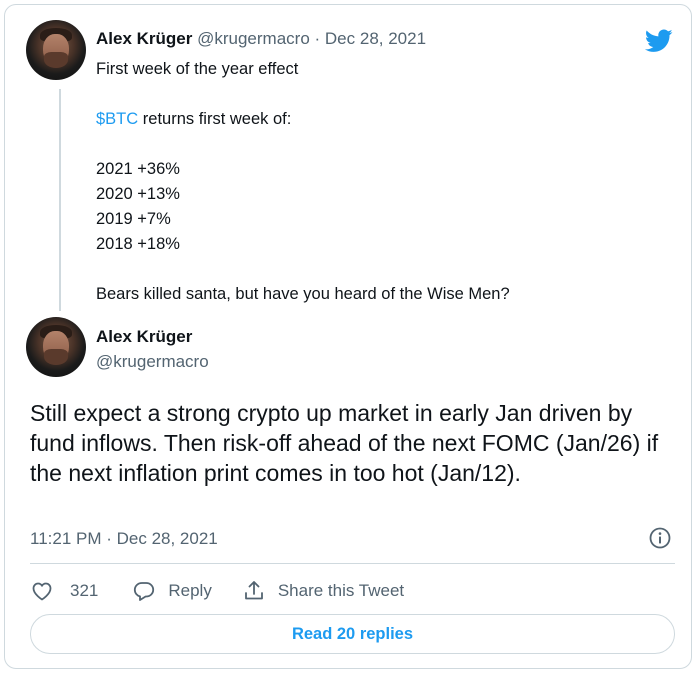  Describe the element at coordinates (341, 590) in the screenshot. I see `share-label: Share this Tweet` at that location.